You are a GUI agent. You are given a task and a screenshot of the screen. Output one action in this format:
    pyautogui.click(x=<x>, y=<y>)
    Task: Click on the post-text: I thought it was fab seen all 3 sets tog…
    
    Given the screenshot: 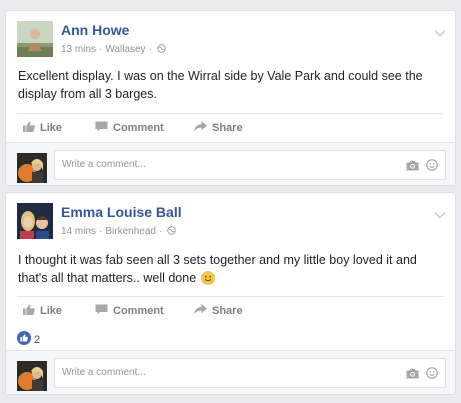 What is the action you would take?
    pyautogui.click(x=233, y=270)
    